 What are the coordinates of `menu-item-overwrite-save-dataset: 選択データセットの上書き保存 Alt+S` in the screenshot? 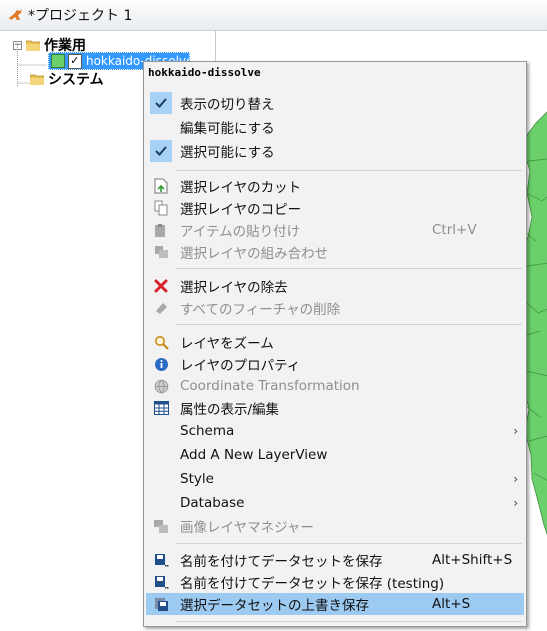 It's located at (335, 604).